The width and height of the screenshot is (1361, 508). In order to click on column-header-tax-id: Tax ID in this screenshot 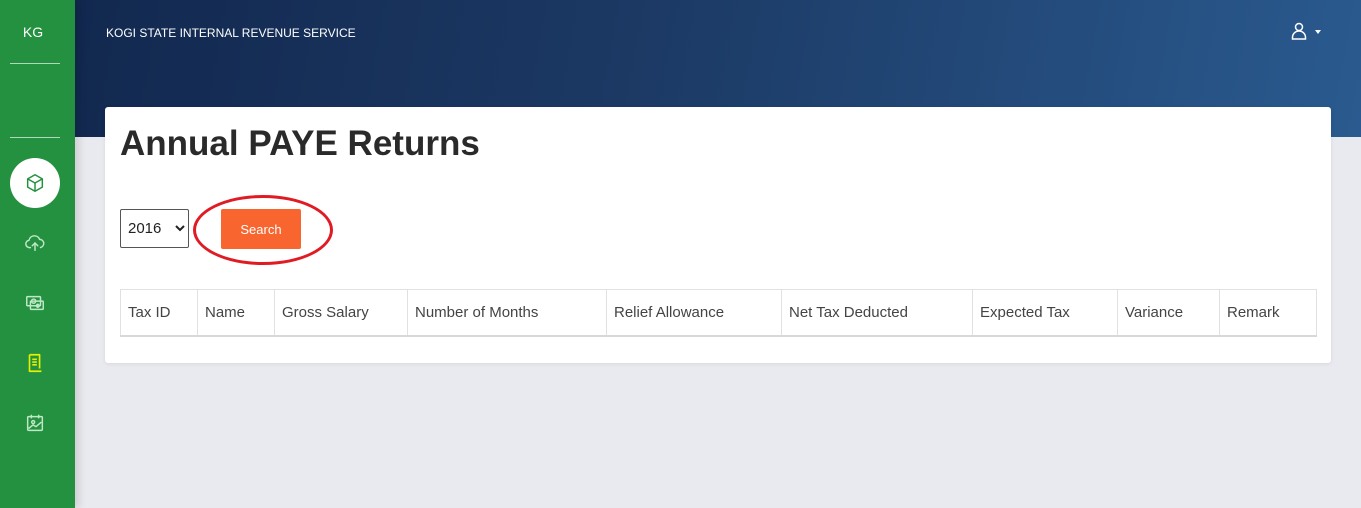, I will do `click(159, 313)`.